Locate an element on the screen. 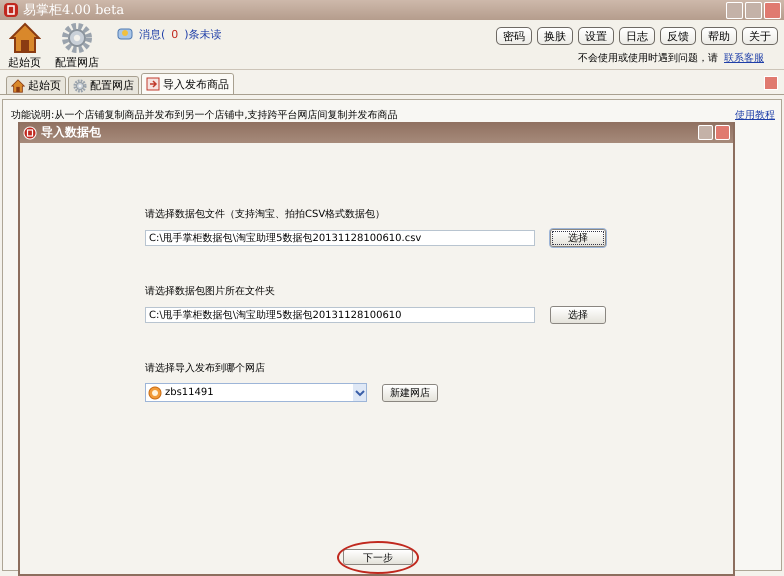 This screenshot has height=576, width=784. shop-icon is located at coordinates (155, 393).